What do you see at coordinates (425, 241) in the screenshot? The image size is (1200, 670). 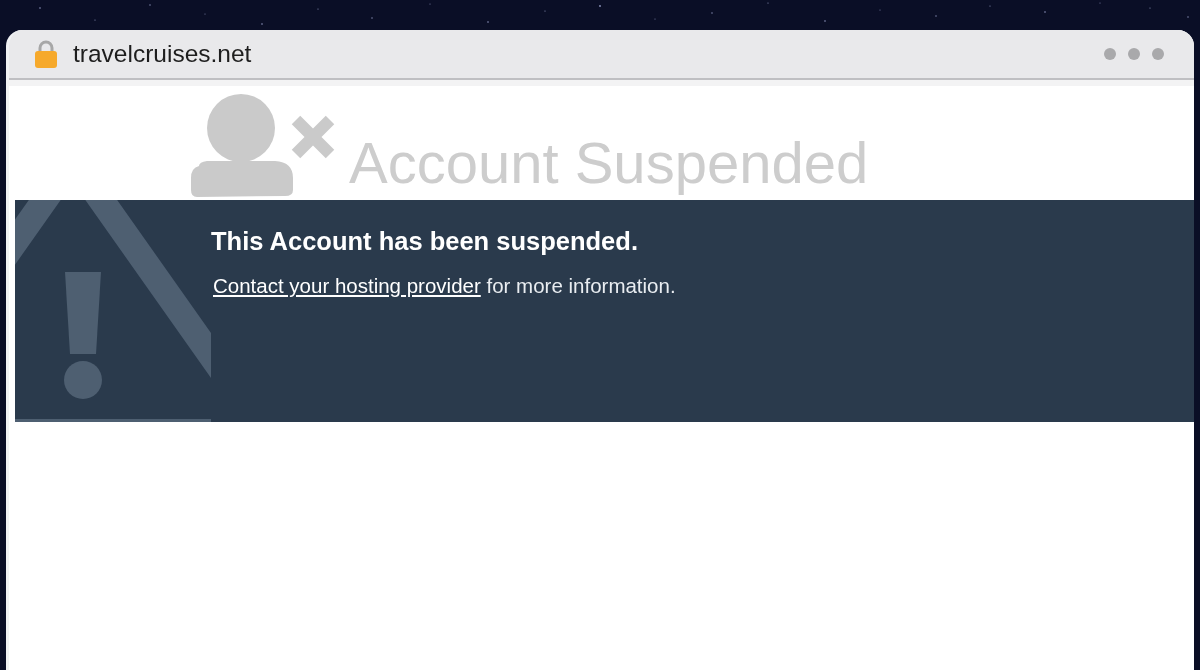 I see `notice-heading: This Account has been suspended.` at bounding box center [425, 241].